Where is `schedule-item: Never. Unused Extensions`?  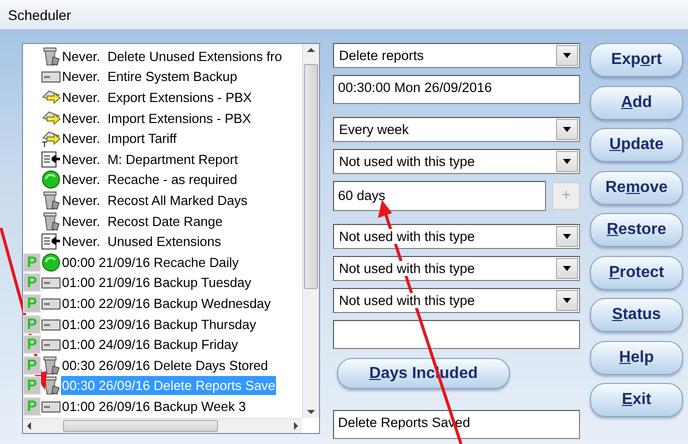
schedule-item: Never. Unused Extensions is located at coordinates (141, 242).